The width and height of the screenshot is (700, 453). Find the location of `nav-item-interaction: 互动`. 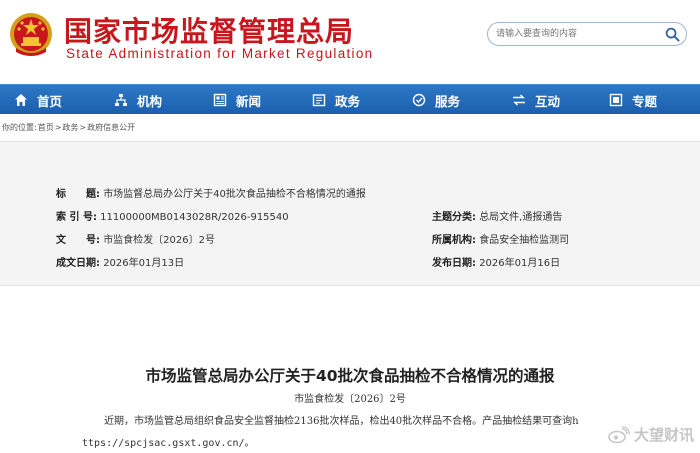

nav-item-interaction: 互动 is located at coordinates (536, 100).